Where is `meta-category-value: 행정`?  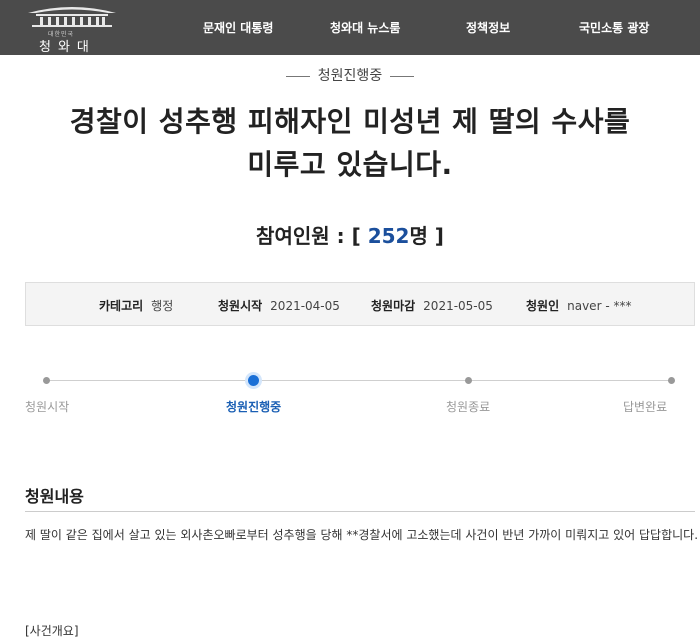 meta-category-value: 행정 is located at coordinates (162, 306).